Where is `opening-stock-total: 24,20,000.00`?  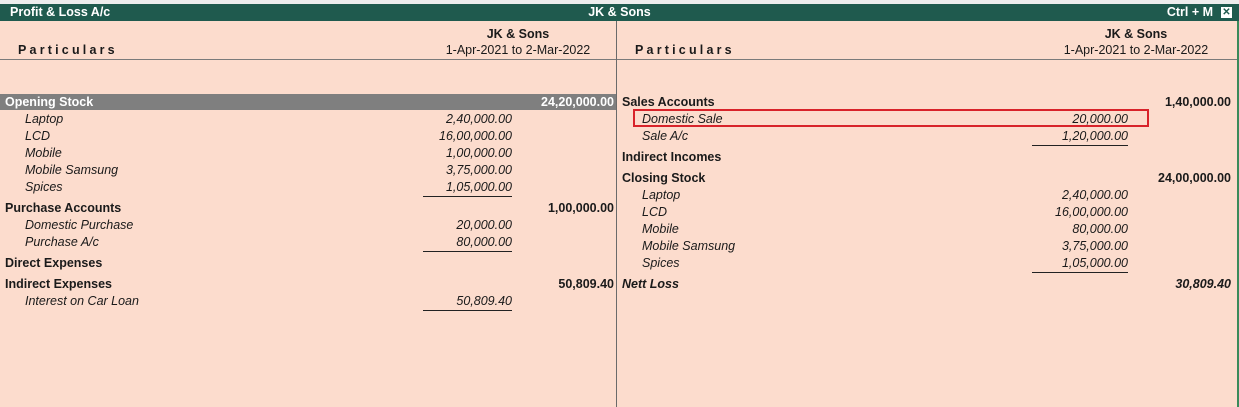
opening-stock-total: 24,20,000.00 is located at coordinates (577, 102).